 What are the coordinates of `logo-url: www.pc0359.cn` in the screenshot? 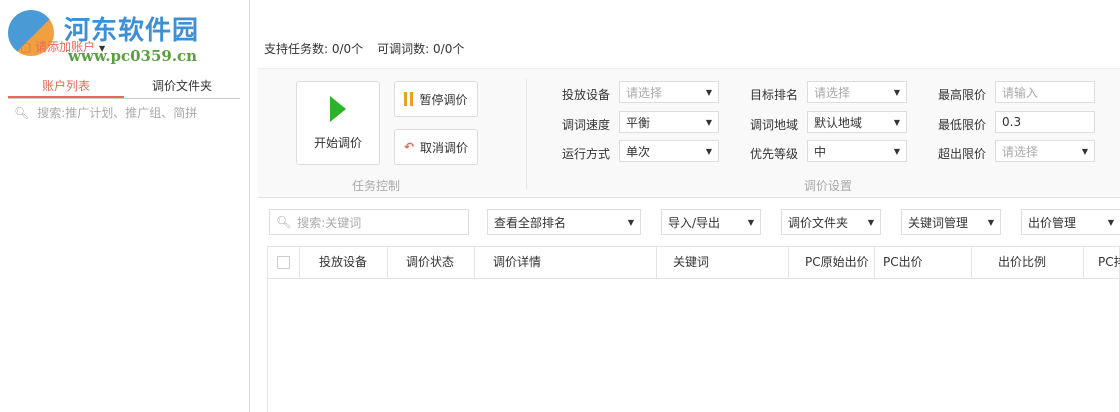 It's located at (133, 56).